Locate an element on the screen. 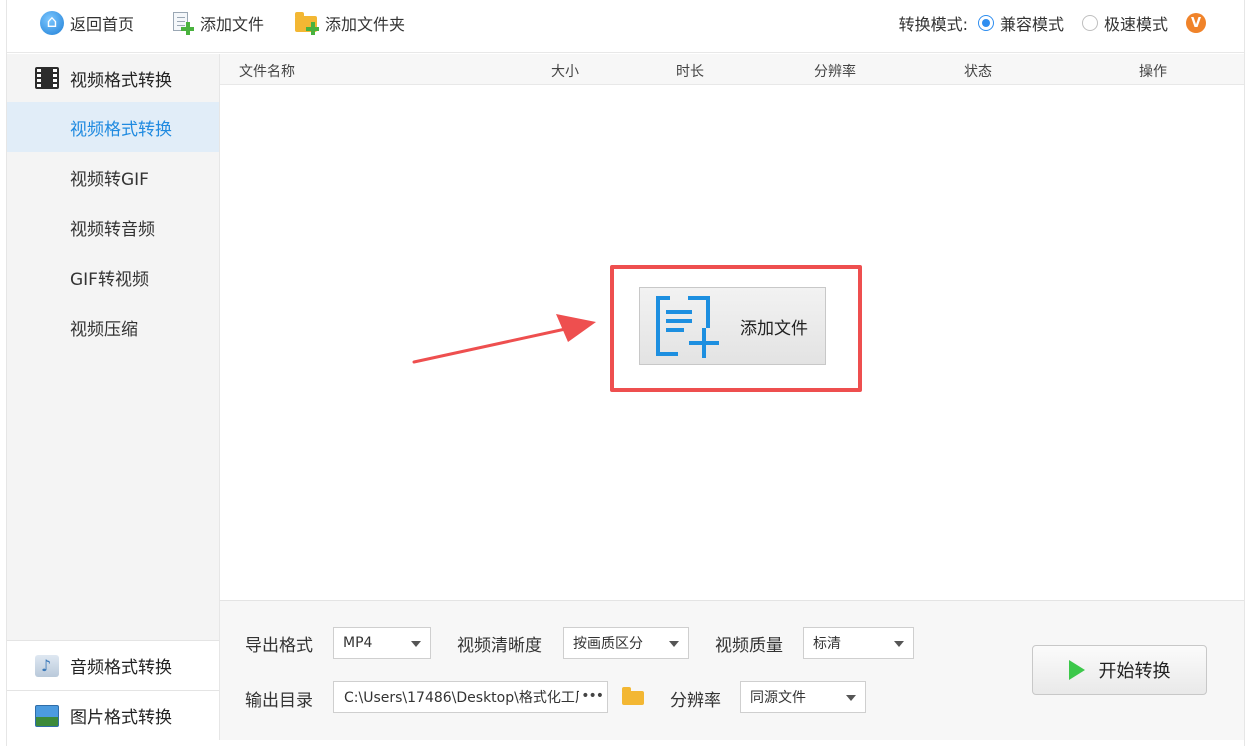 This screenshot has width=1251, height=746. open-folder-icon is located at coordinates (633, 696).